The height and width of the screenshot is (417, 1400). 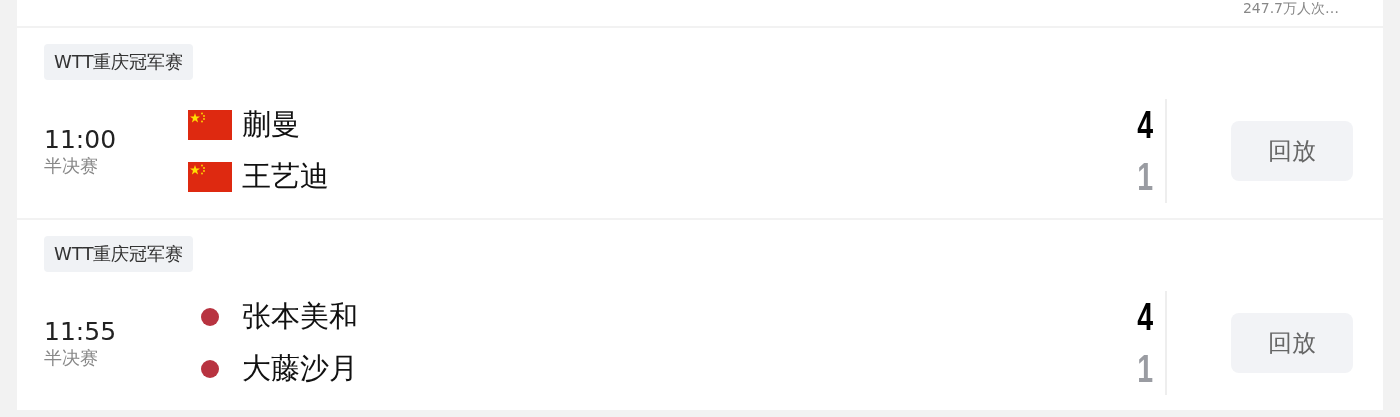 What do you see at coordinates (300, 368) in the screenshot?
I see `player-name: 大藤沙月` at bounding box center [300, 368].